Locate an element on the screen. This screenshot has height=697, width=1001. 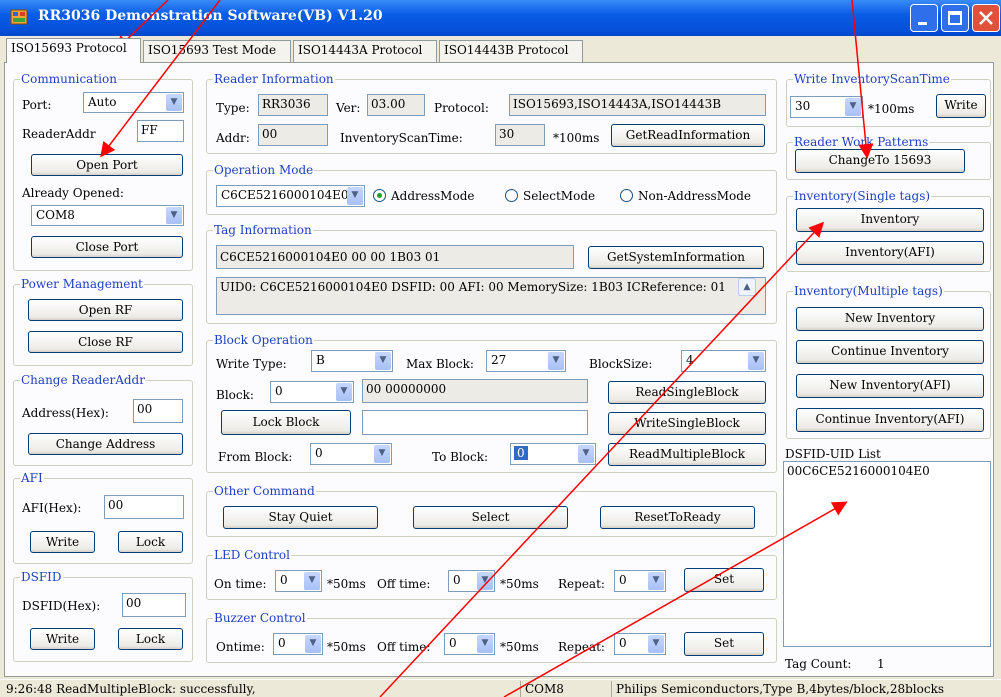
inventory-multi-legend: Inventory(Multiple tags) is located at coordinates (868, 291).